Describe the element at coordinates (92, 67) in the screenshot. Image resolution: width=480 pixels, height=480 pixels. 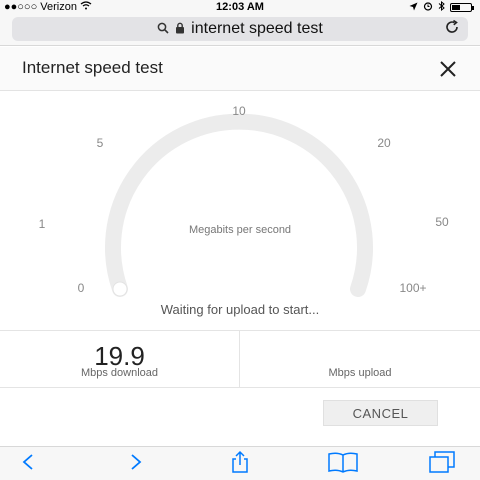
I see `card-title: Internet speed test` at that location.